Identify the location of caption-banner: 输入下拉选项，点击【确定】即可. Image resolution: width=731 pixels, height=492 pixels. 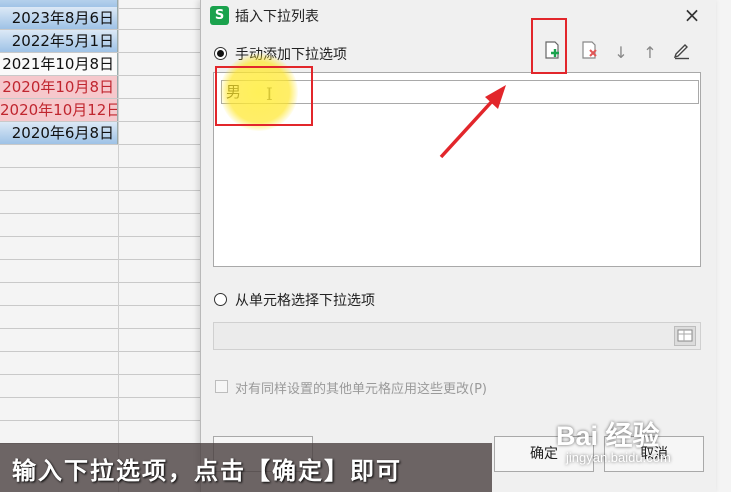
(246, 467).